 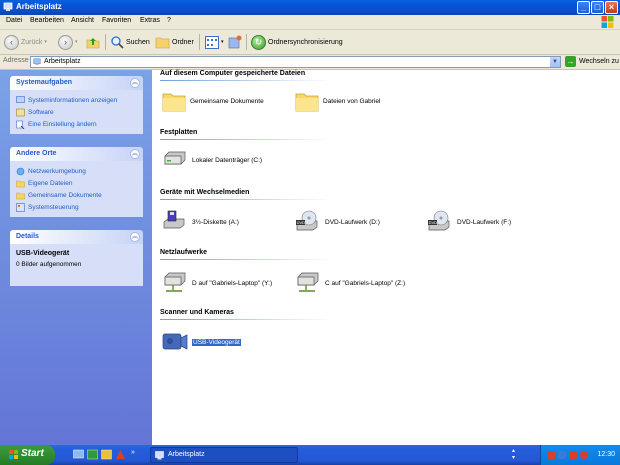 I want to click on window-title: Arbeitsplatz, so click(x=39, y=6).